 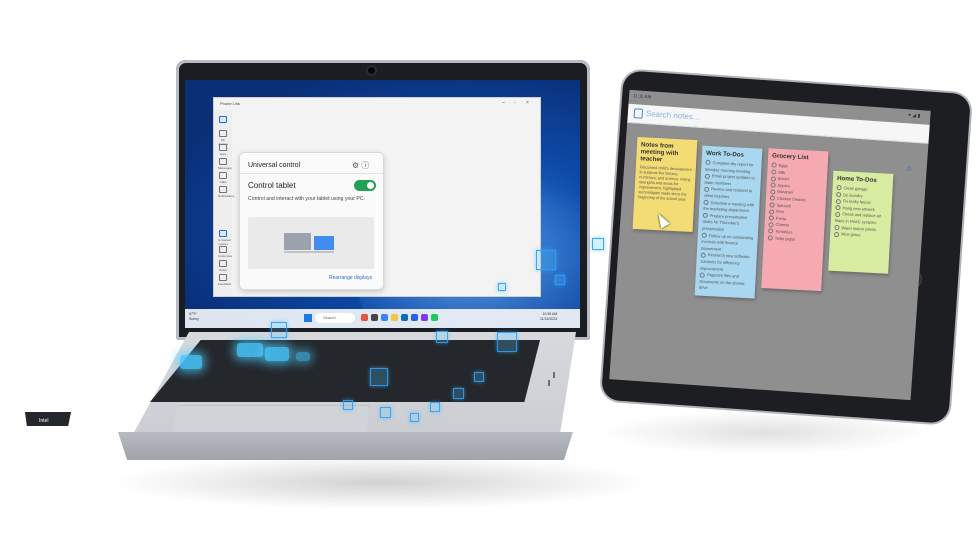 I want to click on nav-item-feedback: Feedback, so click(x=224, y=280).